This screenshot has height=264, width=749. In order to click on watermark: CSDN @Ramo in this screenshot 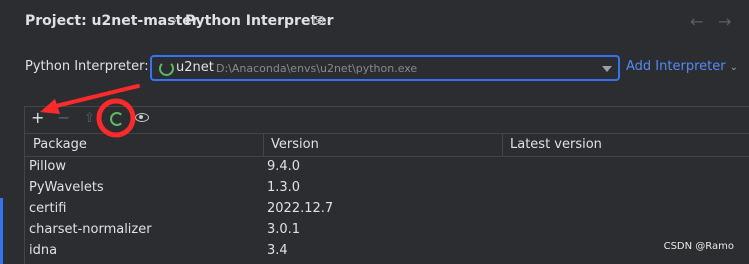, I will do `click(698, 246)`.